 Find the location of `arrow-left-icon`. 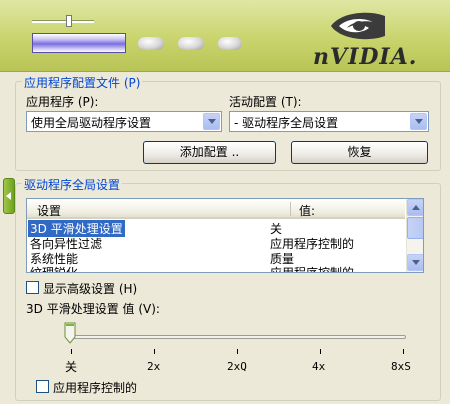

arrow-left-icon is located at coordinates (8, 196).